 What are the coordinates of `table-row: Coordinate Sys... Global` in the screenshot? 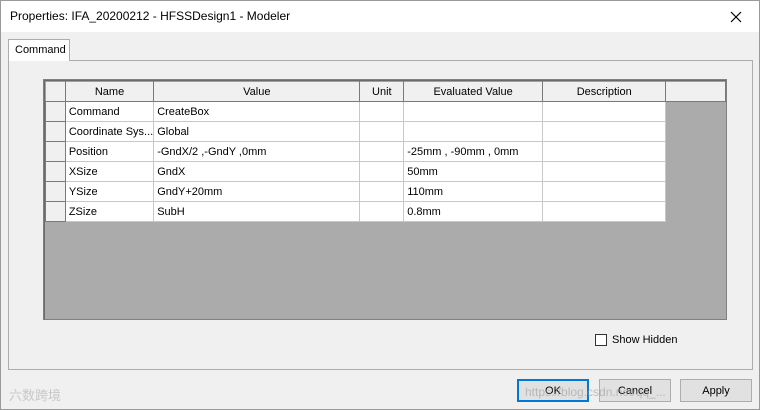 It's located at (385, 131).